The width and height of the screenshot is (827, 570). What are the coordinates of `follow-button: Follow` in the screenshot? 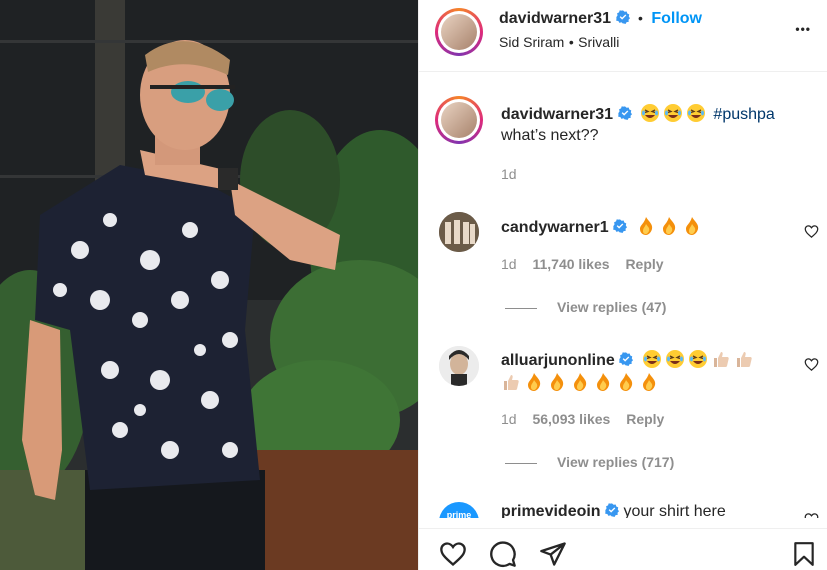 It's located at (676, 18).